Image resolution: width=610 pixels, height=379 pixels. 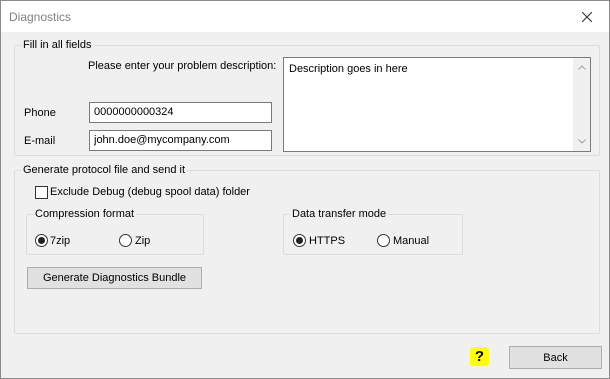 I want to click on chevron-down-icon, so click(x=581, y=141).